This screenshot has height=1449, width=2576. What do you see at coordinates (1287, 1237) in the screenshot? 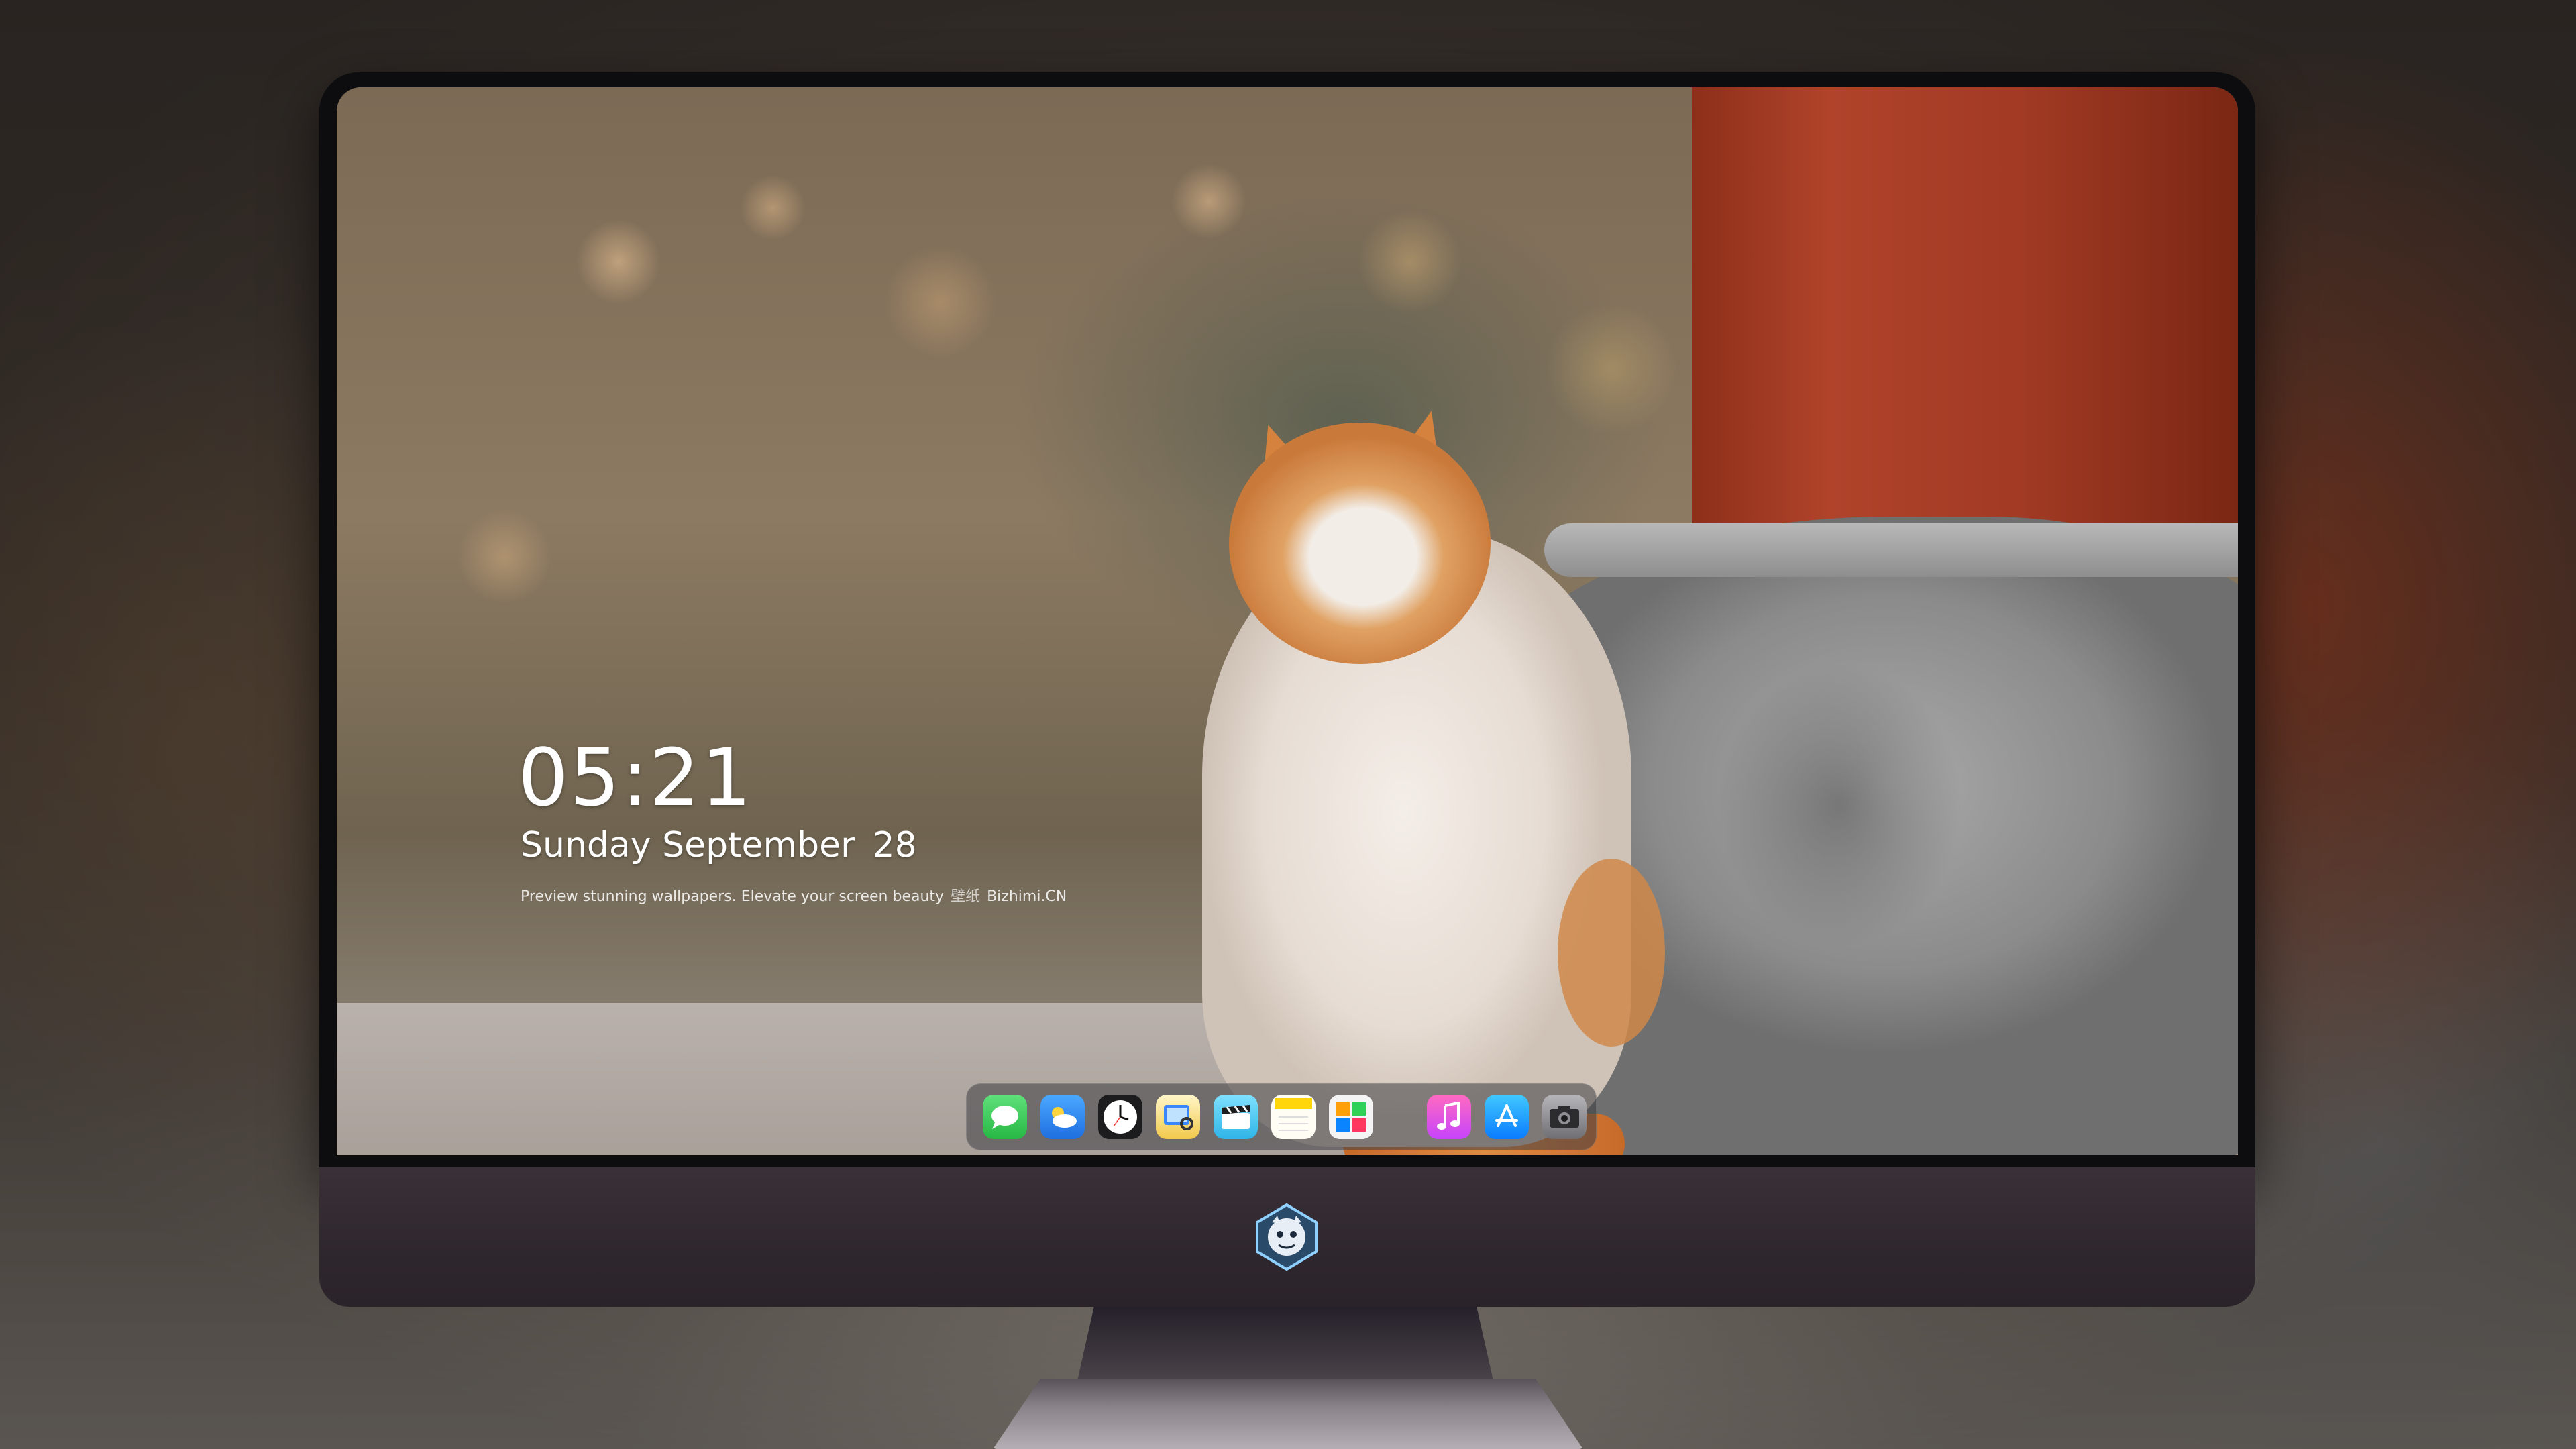
I see `brand-logo` at bounding box center [1287, 1237].